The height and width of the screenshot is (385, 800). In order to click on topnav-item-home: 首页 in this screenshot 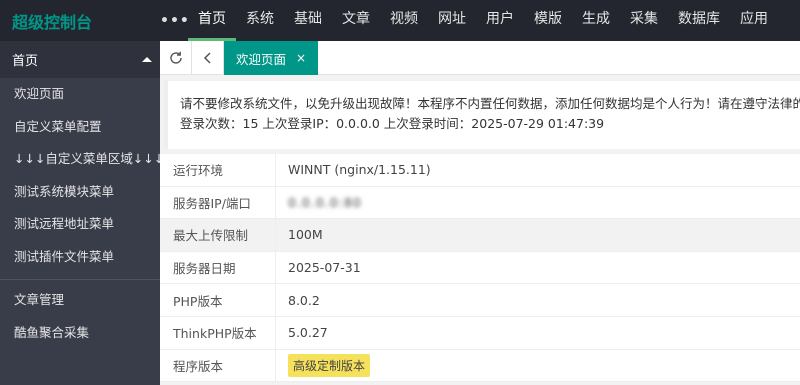, I will do `click(212, 20)`.